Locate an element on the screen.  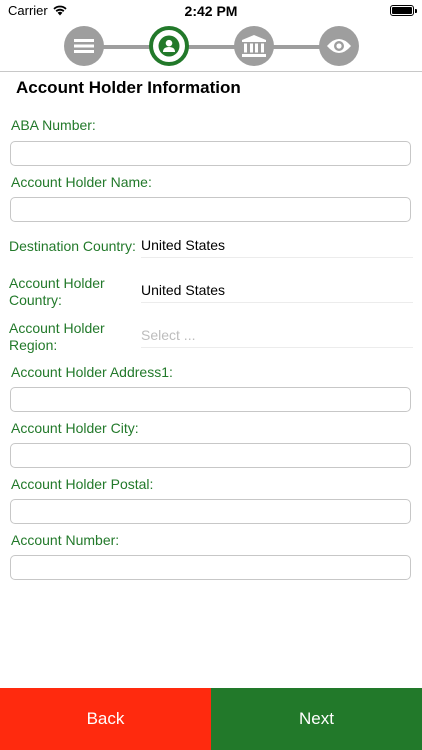
bank-icon is located at coordinates (254, 46).